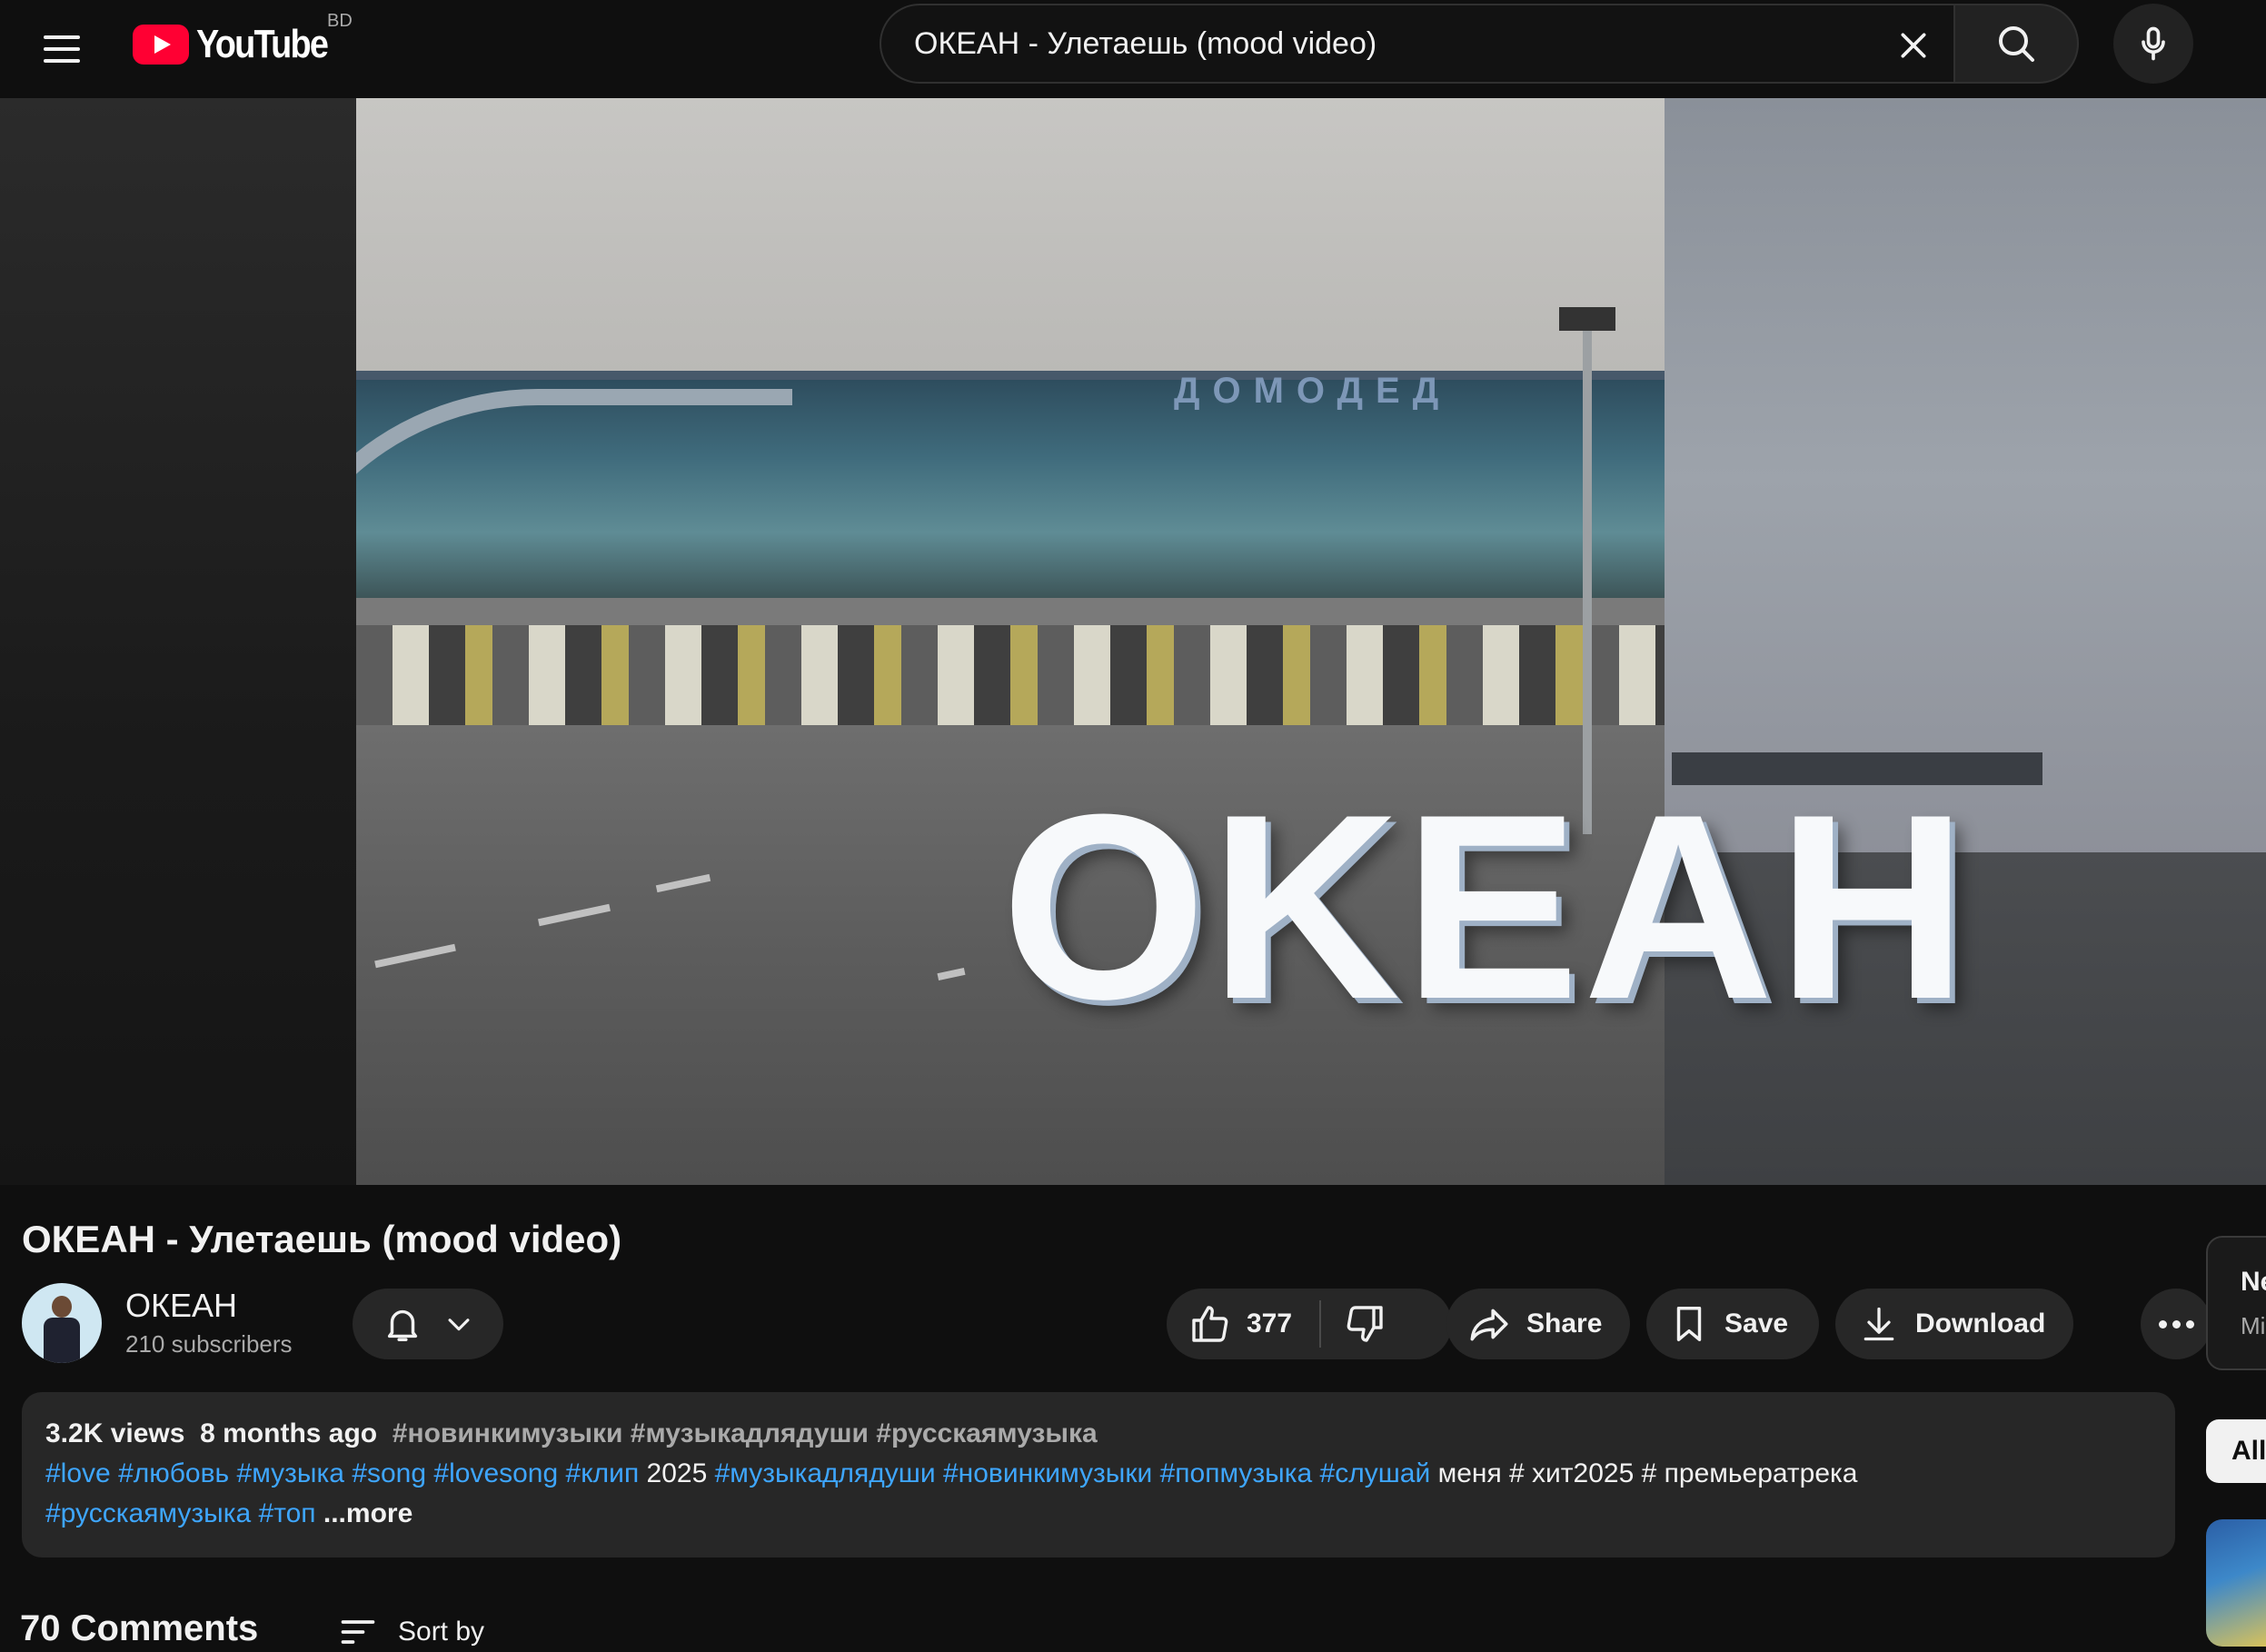 This screenshot has width=2266, height=1652. I want to click on search-bar, so click(1479, 44).